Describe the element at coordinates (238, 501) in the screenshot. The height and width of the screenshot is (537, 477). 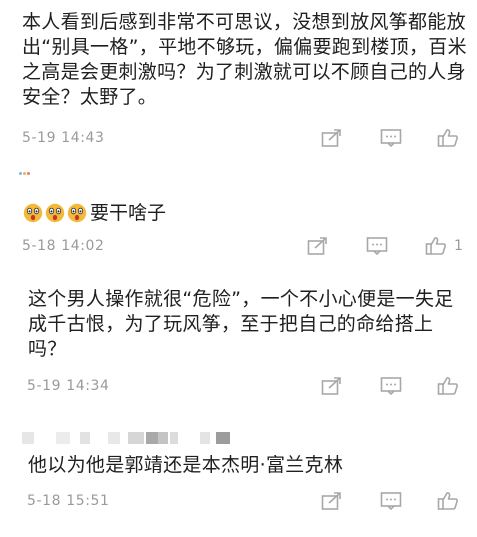
I see `comment-meta: 5-18 15:51` at that location.